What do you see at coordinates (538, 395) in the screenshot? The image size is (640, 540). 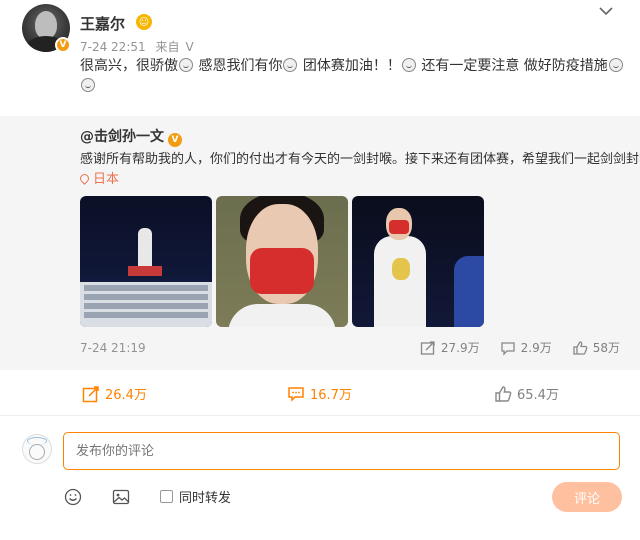 I see `like-count: 65.4万` at bounding box center [538, 395].